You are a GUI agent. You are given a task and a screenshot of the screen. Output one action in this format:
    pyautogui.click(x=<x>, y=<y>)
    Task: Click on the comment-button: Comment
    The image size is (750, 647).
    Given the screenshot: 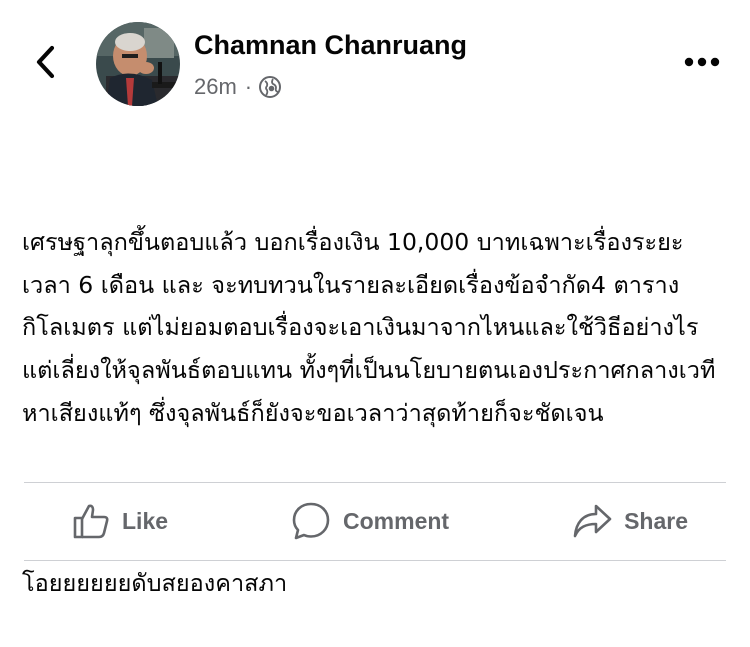 What is the action you would take?
    pyautogui.click(x=370, y=521)
    